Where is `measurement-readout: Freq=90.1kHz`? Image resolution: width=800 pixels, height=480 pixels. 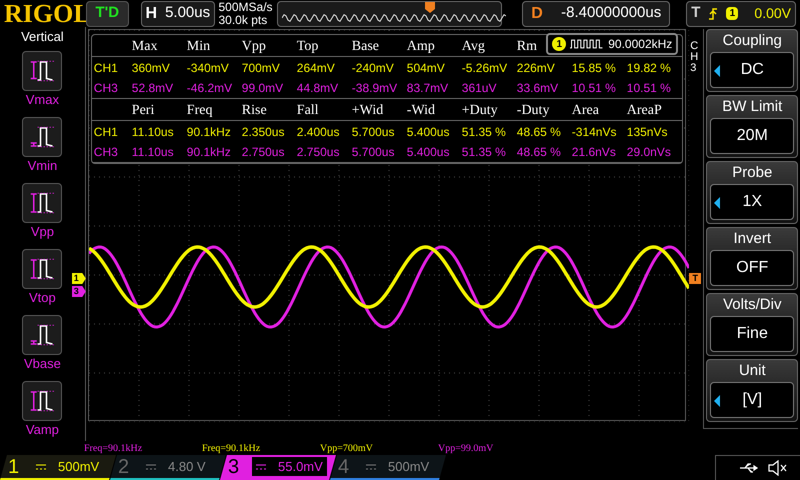 measurement-readout: Freq=90.1kHz is located at coordinates (114, 449).